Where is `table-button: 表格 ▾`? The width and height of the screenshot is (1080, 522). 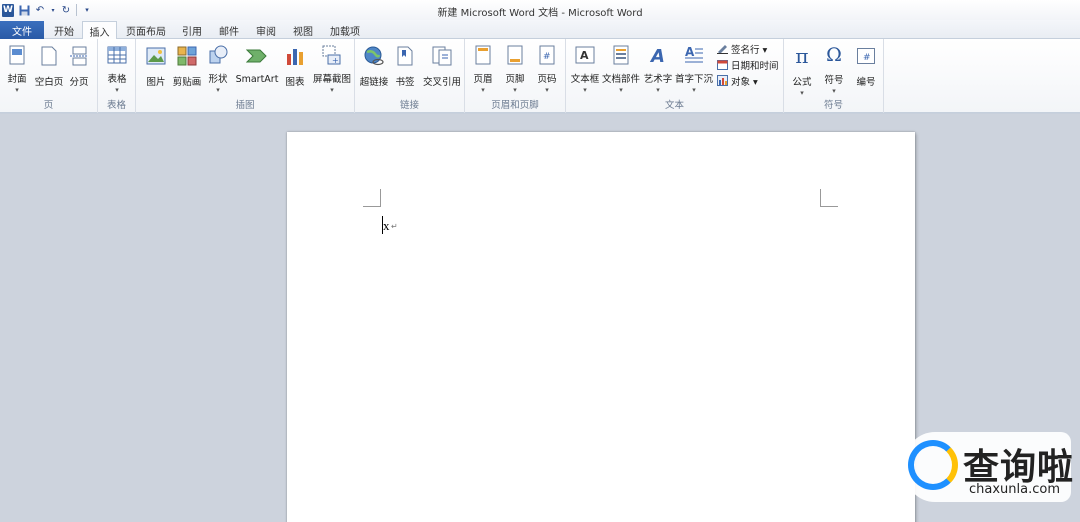
table-button: 表格 ▾ is located at coordinates (117, 68).